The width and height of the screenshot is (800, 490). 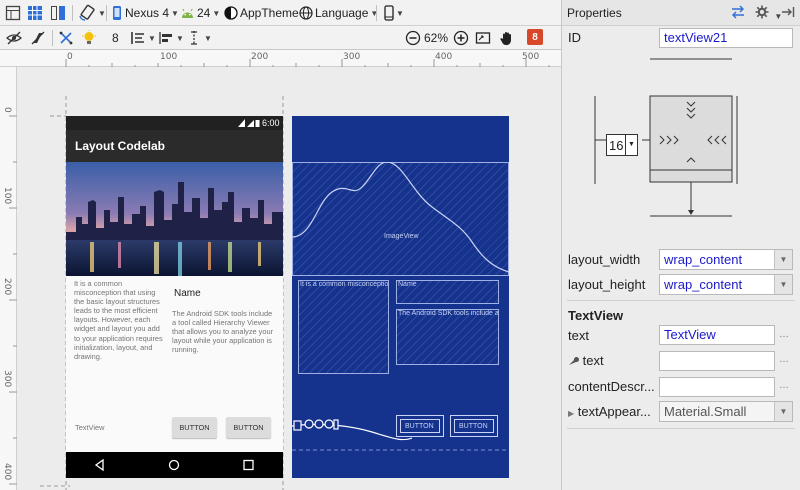 What do you see at coordinates (703, 259) in the screenshot?
I see `layout-width-value: wrap_content` at bounding box center [703, 259].